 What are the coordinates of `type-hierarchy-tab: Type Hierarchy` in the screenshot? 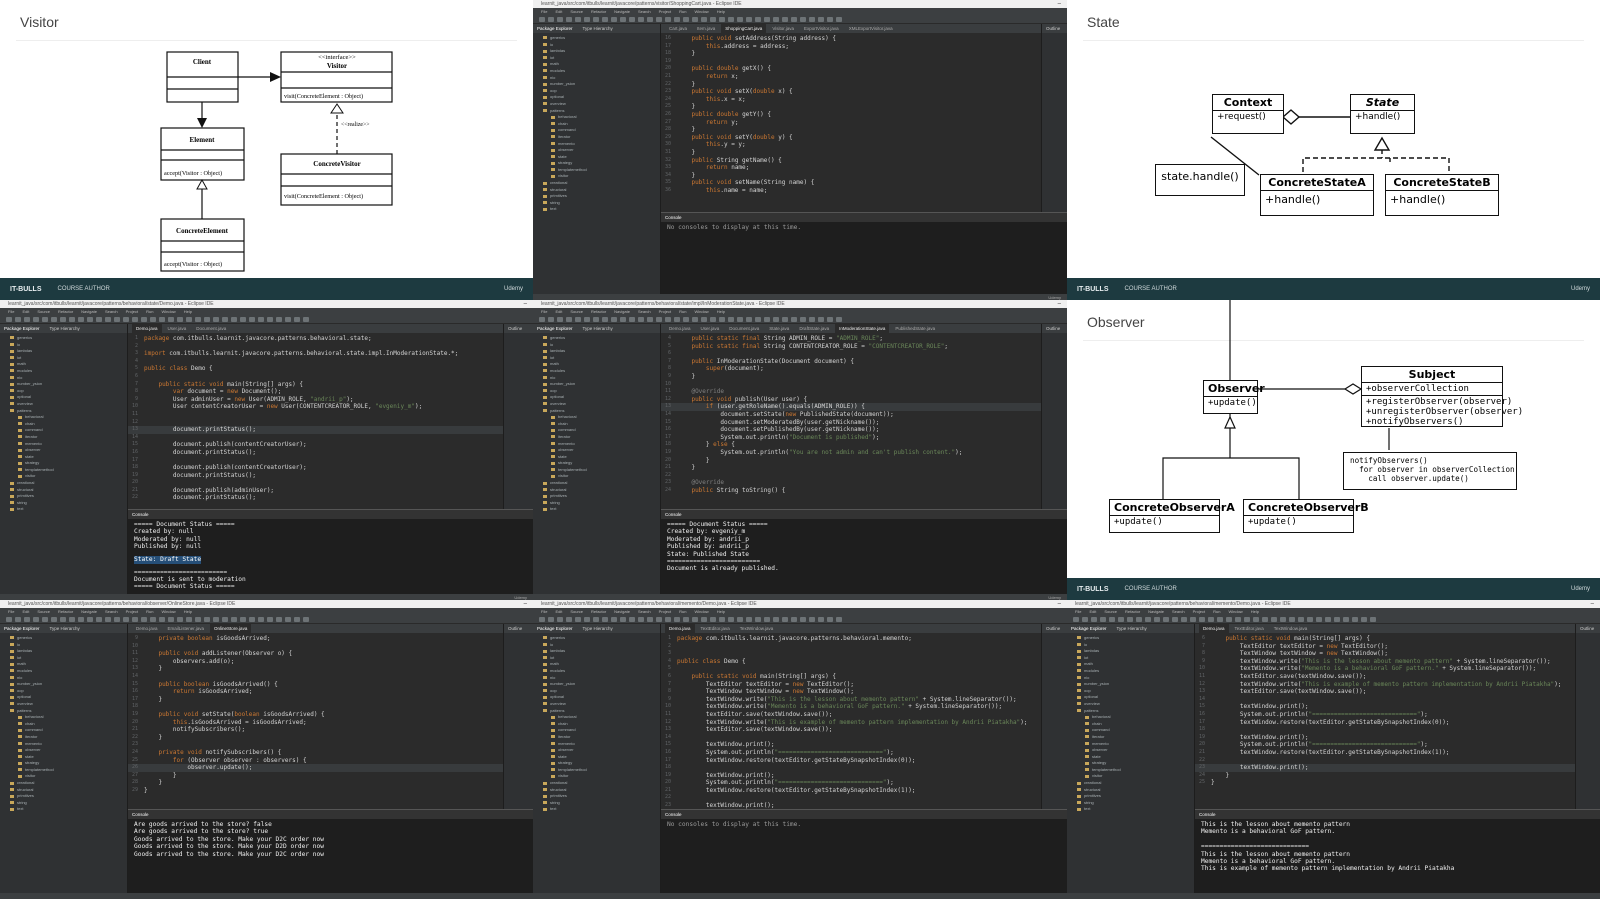 It's located at (598, 328).